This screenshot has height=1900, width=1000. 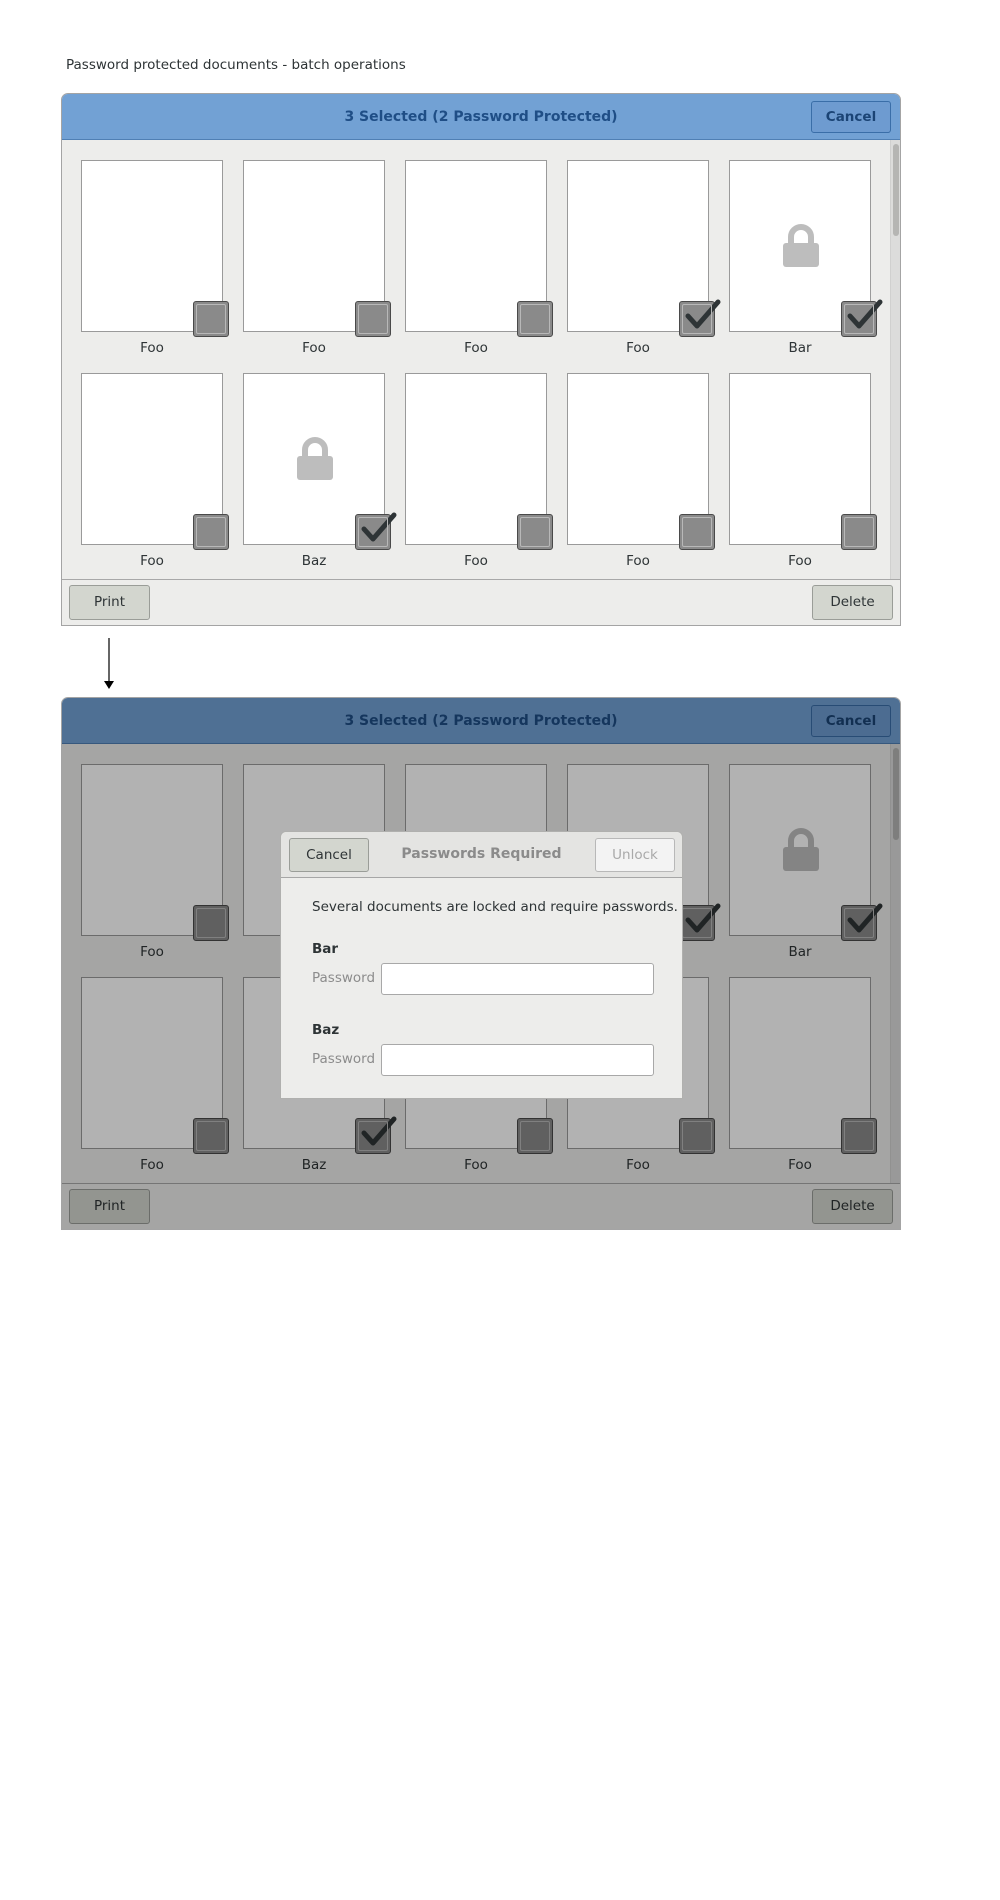 I want to click on document-name-bar: Bar, so click(x=325, y=949).